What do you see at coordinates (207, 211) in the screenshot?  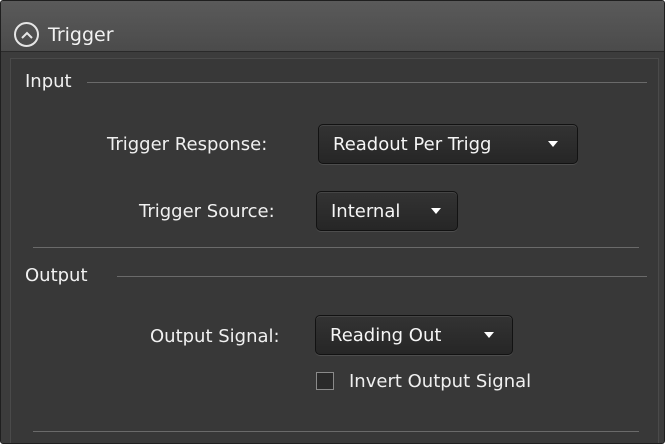 I see `trigger-source-label: Trigger Source:` at bounding box center [207, 211].